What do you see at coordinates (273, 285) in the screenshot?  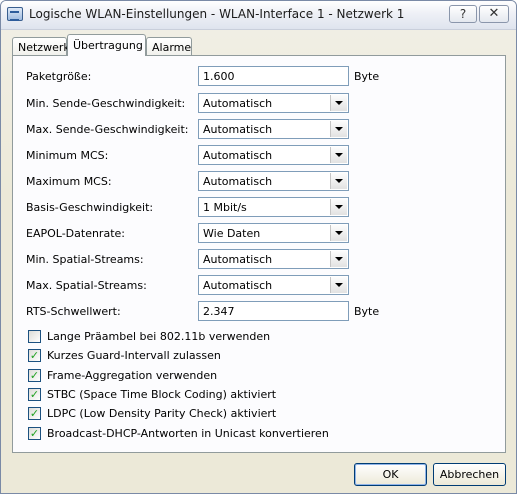 I see `max-spatial-streams-select: Automatisch` at bounding box center [273, 285].